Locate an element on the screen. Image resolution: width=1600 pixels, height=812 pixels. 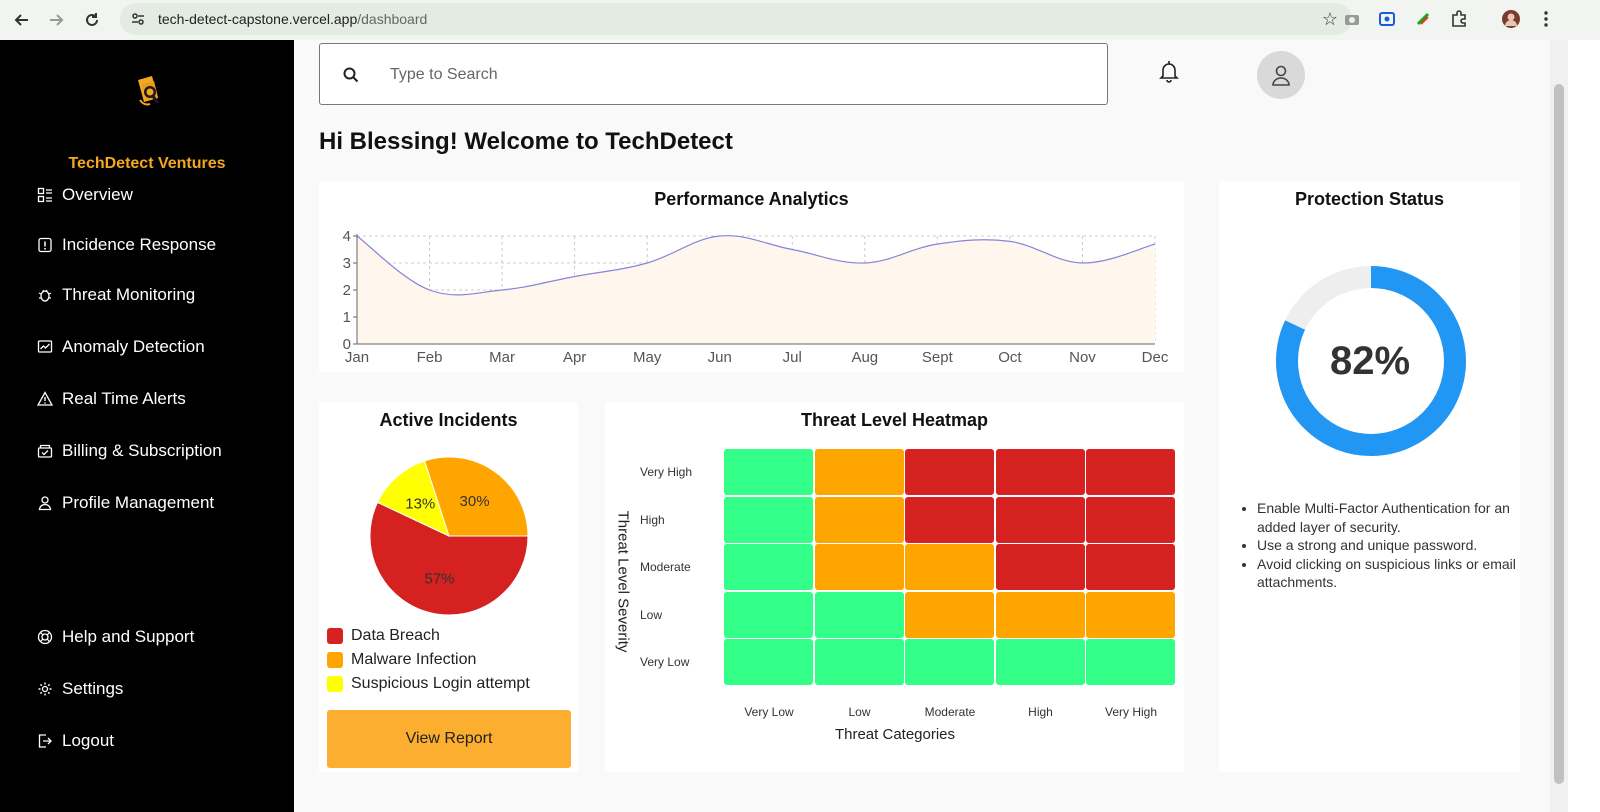
sidebar-item-label: Incidence Response is located at coordinates (139, 244).